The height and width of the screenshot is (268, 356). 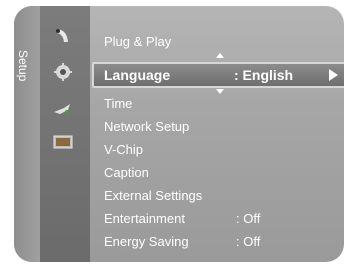 What do you see at coordinates (144, 218) in the screenshot?
I see `menu-item-label: Entertainment` at bounding box center [144, 218].